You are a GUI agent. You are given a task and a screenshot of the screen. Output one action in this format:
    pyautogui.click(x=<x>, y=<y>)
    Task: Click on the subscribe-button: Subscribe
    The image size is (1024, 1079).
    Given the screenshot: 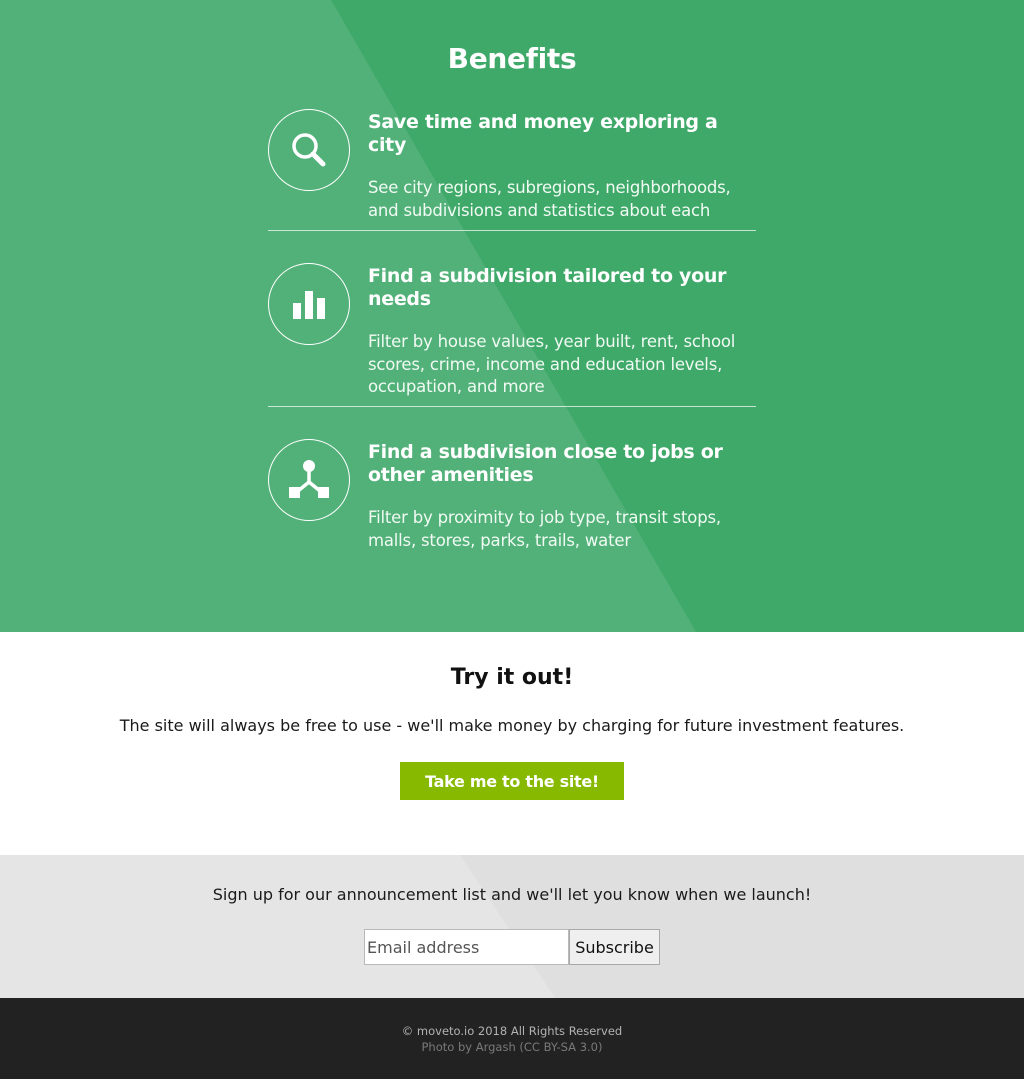 What is the action you would take?
    pyautogui.click(x=614, y=947)
    